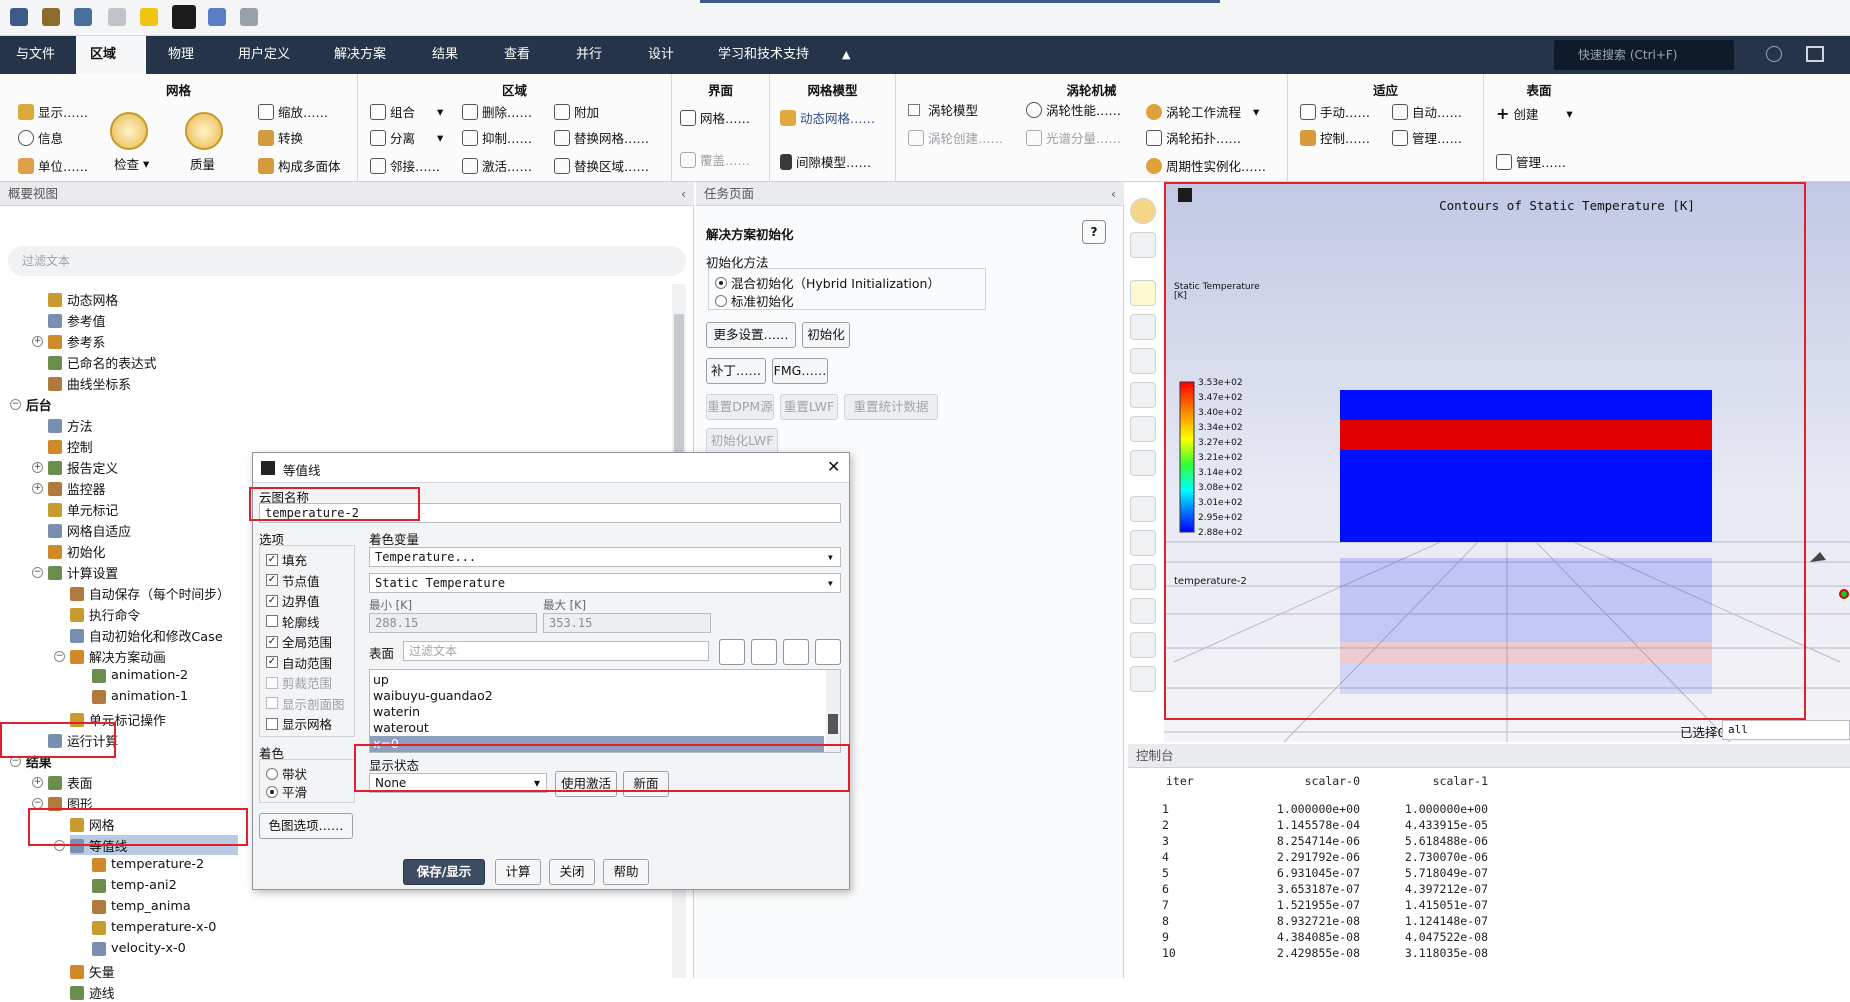 The width and height of the screenshot is (1850, 1002). I want to click on zoom-icon, so click(1143, 429).